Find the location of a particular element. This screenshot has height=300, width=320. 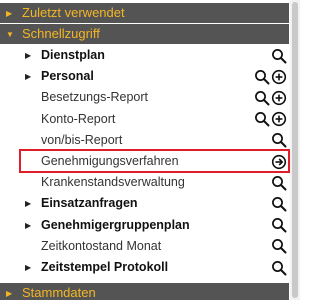

menu-item-konto-report: Konto-Report is located at coordinates (144, 119).